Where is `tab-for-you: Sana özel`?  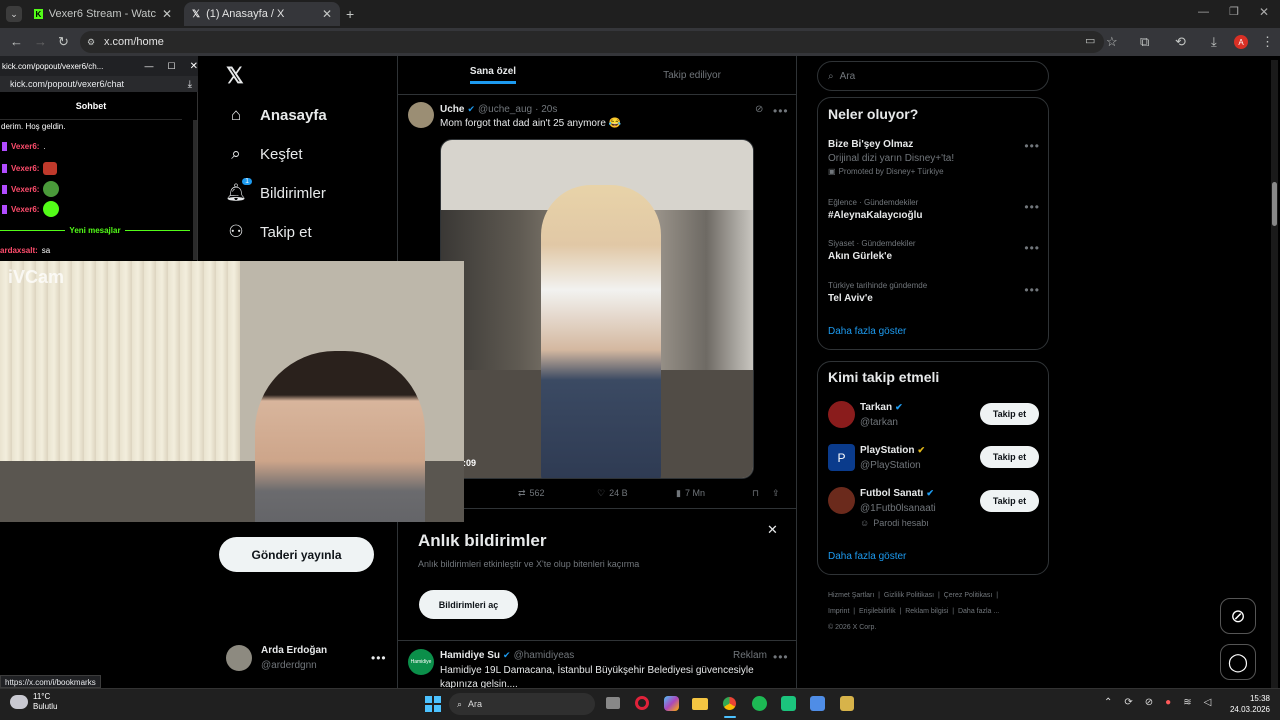 tab-for-you: Sana özel is located at coordinates (493, 75).